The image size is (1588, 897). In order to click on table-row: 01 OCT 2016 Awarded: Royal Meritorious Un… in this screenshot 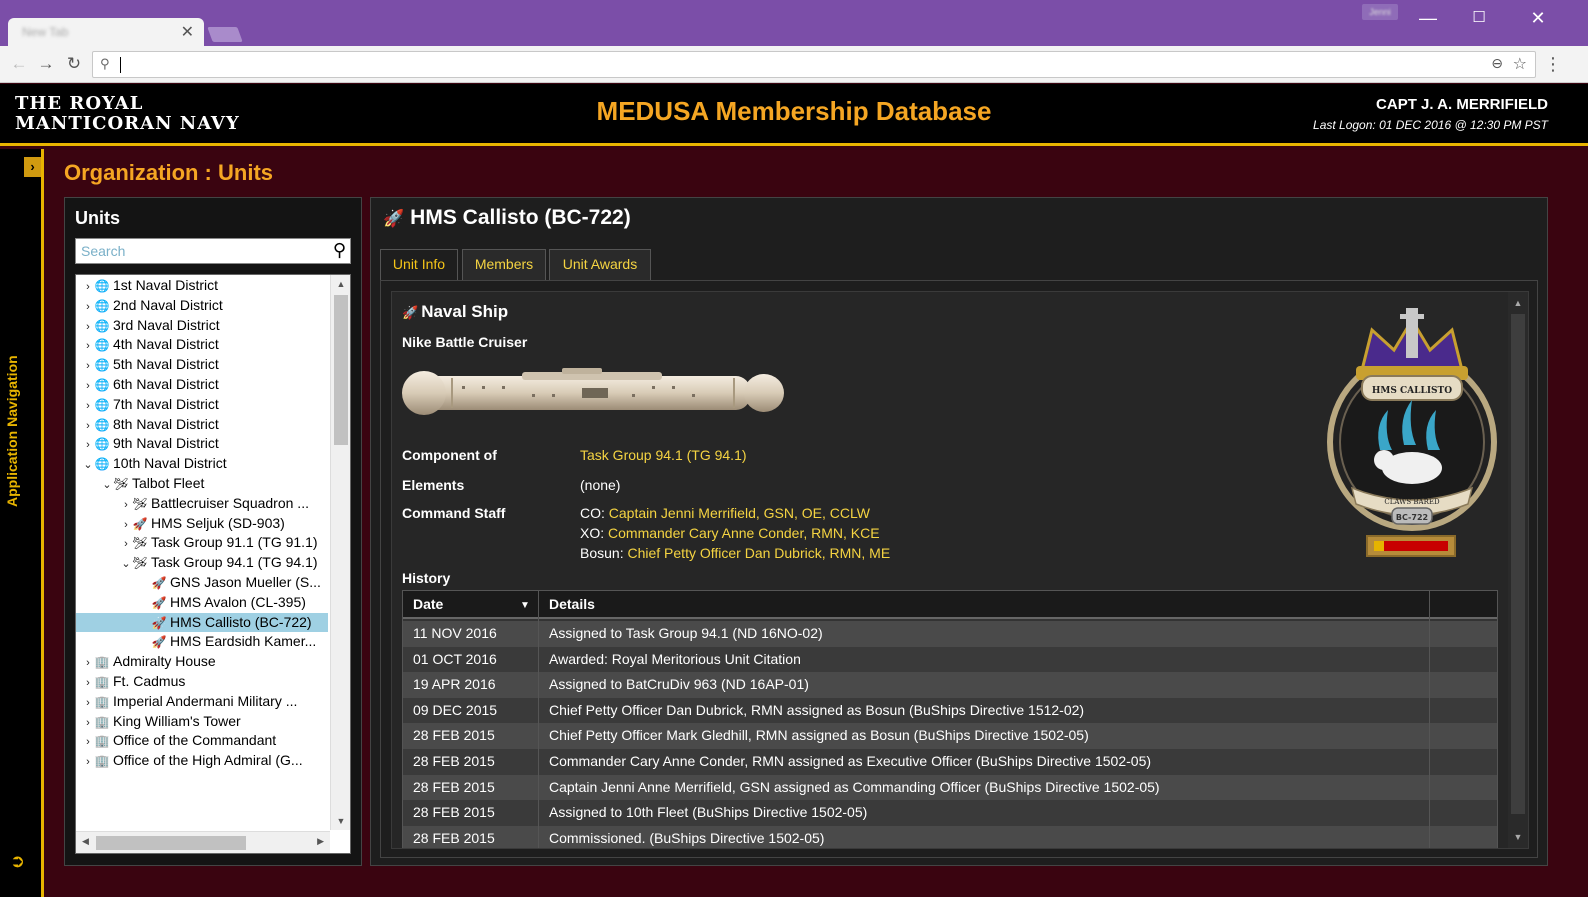, I will do `click(950, 659)`.